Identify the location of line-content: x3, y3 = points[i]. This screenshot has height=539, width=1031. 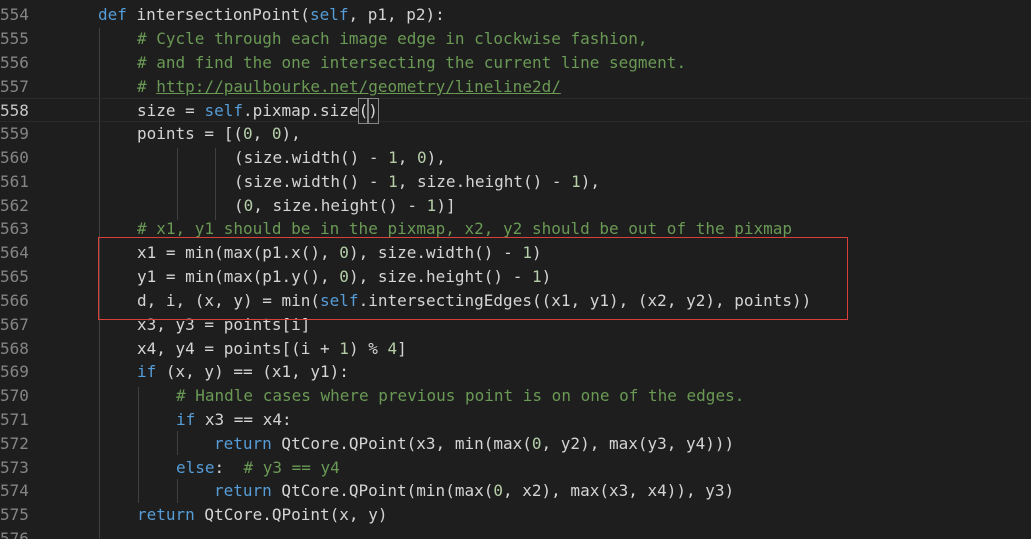
(224, 324).